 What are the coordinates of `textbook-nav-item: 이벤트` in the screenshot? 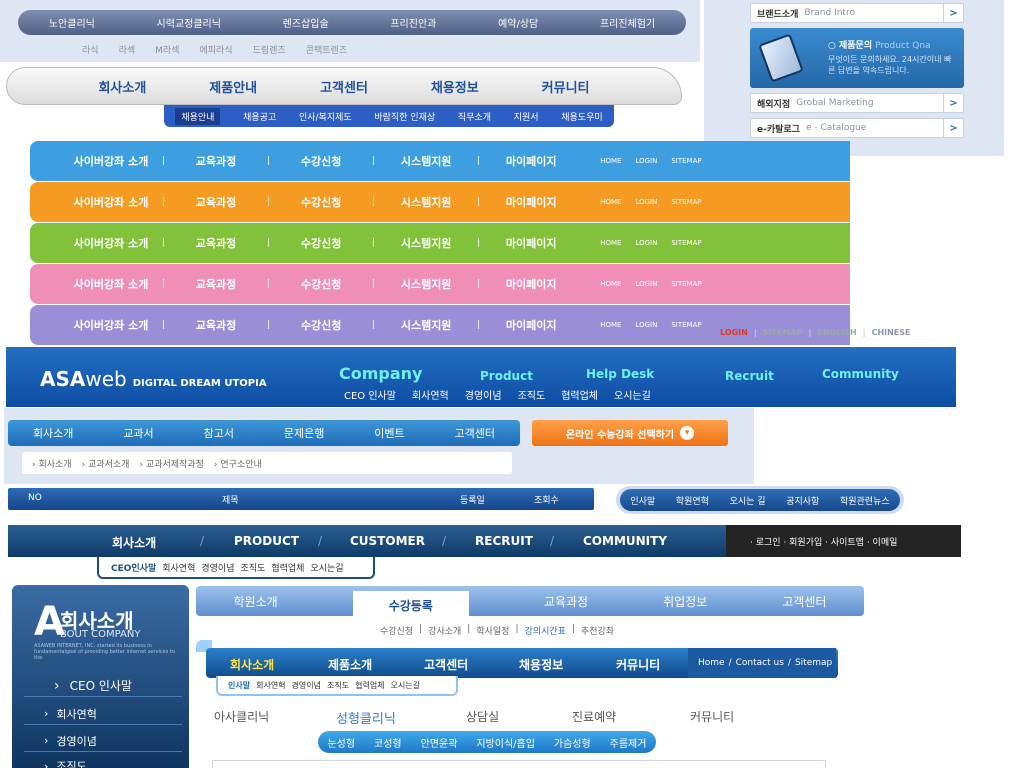 It's located at (389, 433).